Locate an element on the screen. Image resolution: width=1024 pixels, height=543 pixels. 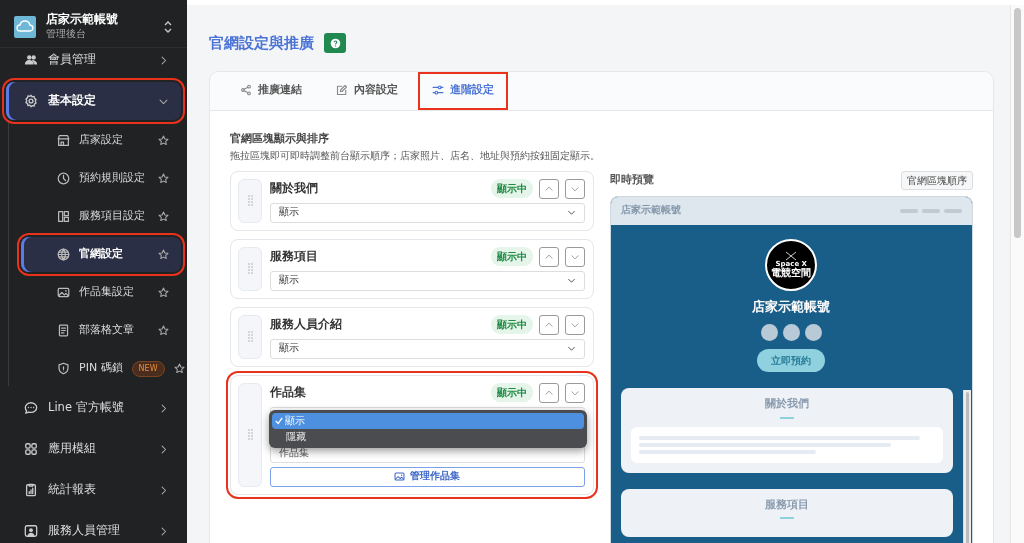
sidebar-subitem: PIN 碼鎖 NEW is located at coordinates (101, 368).